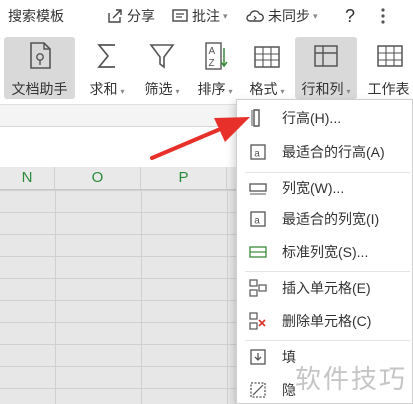  What do you see at coordinates (200, 138) in the screenshot?
I see `annotation-arrow-icon` at bounding box center [200, 138].